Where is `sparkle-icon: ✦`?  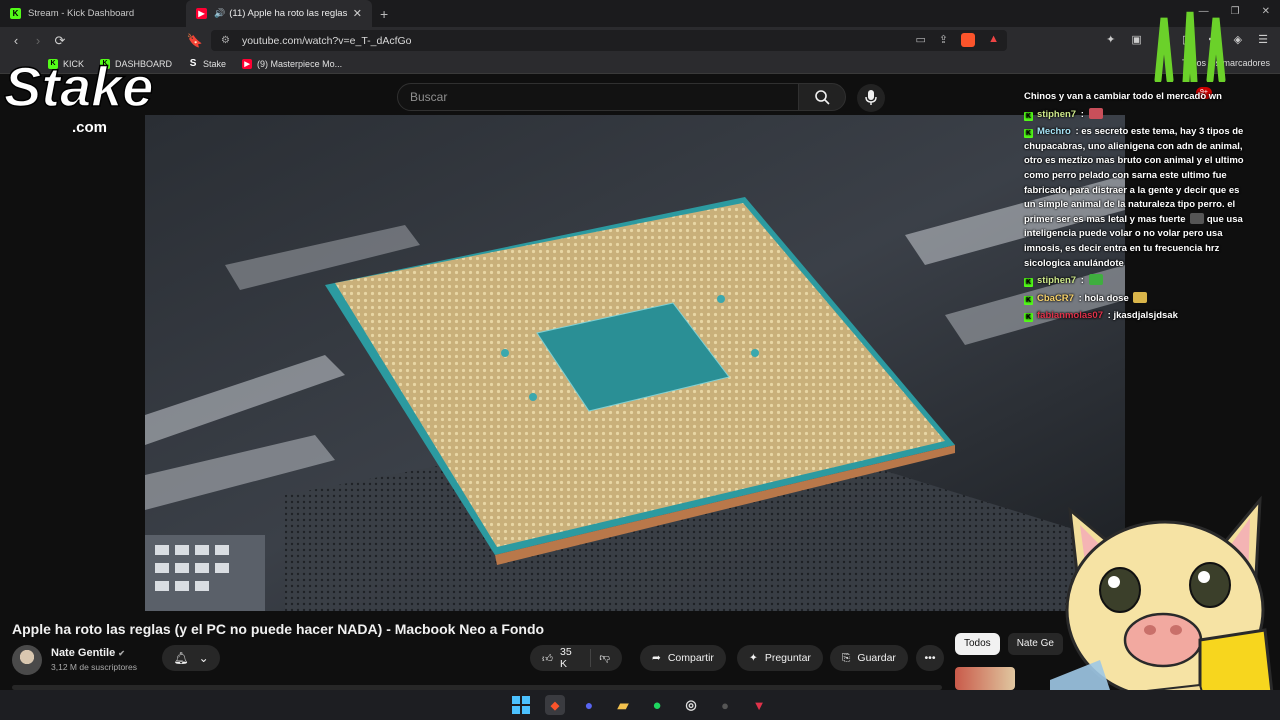 sparkle-icon: ✦ is located at coordinates (753, 658).